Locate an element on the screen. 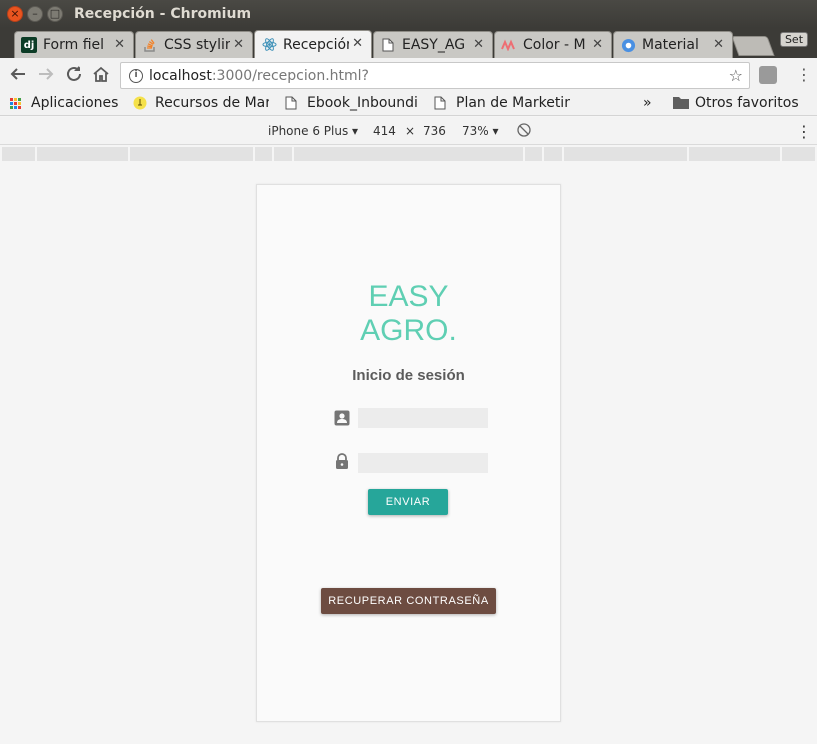 The height and width of the screenshot is (744, 817). tab-label: CSS stylin is located at coordinates (197, 45).